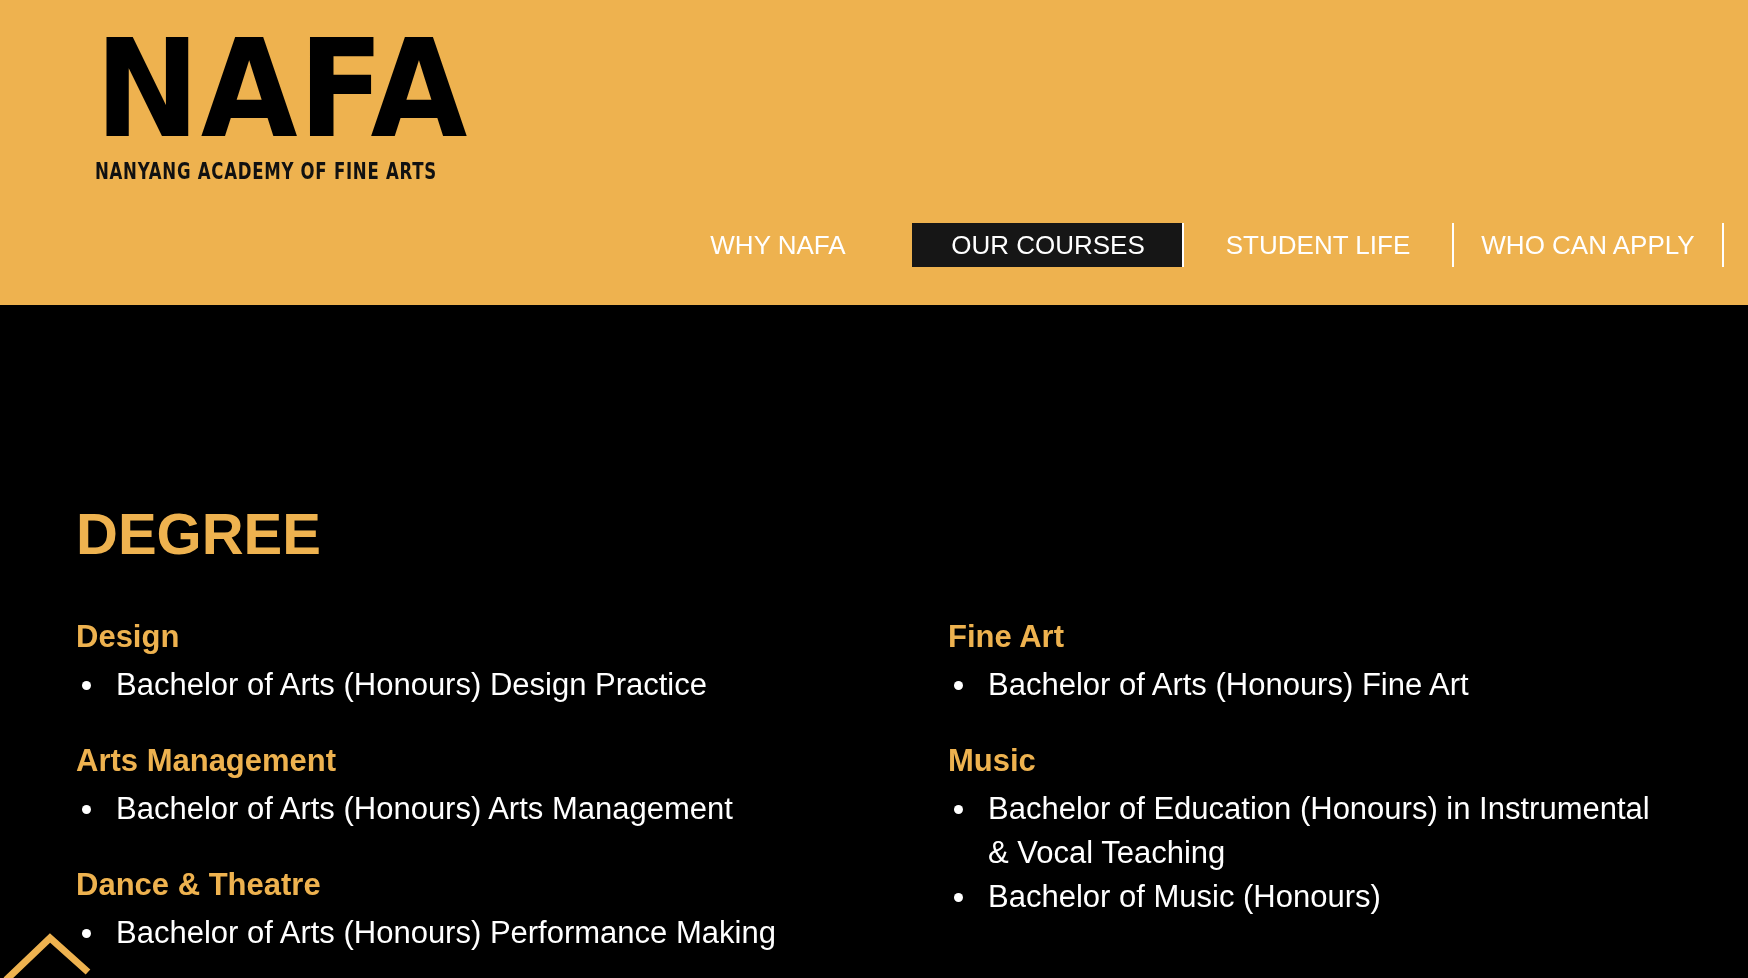 This screenshot has height=978, width=1748. What do you see at coordinates (1006, 637) in the screenshot?
I see `category-heading: Fine Art` at bounding box center [1006, 637].